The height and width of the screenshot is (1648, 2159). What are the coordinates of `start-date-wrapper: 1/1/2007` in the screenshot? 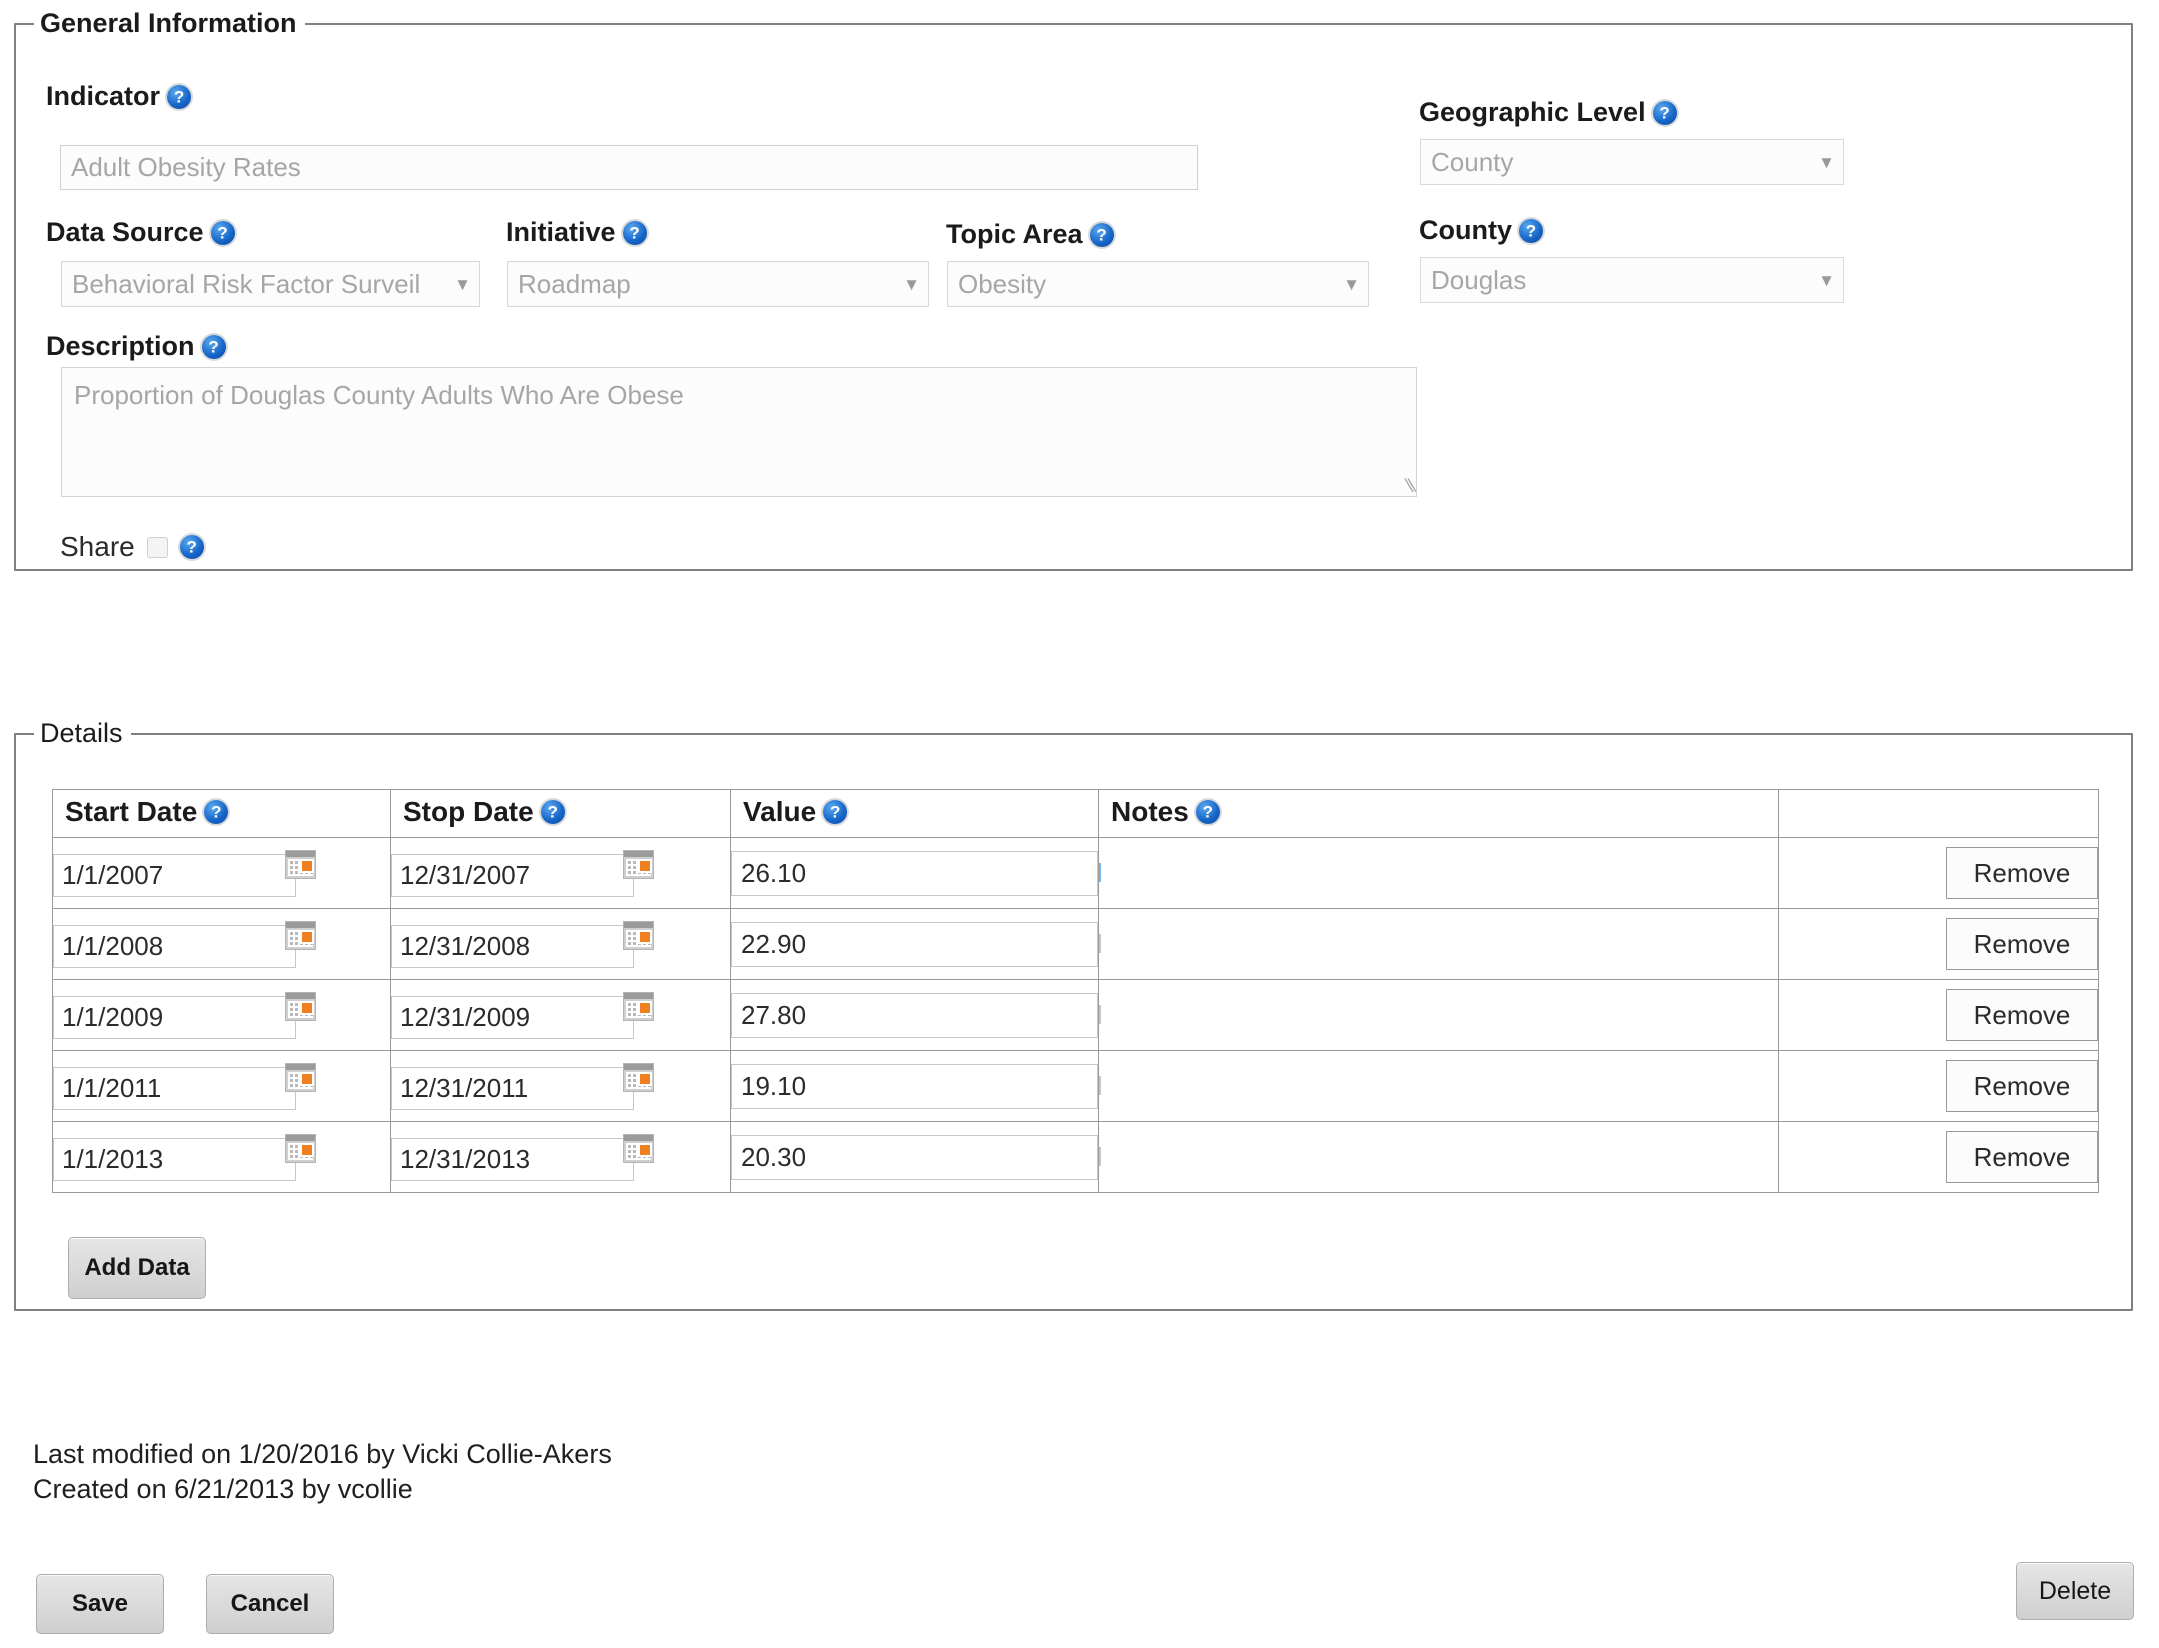 It's located at (190, 873).